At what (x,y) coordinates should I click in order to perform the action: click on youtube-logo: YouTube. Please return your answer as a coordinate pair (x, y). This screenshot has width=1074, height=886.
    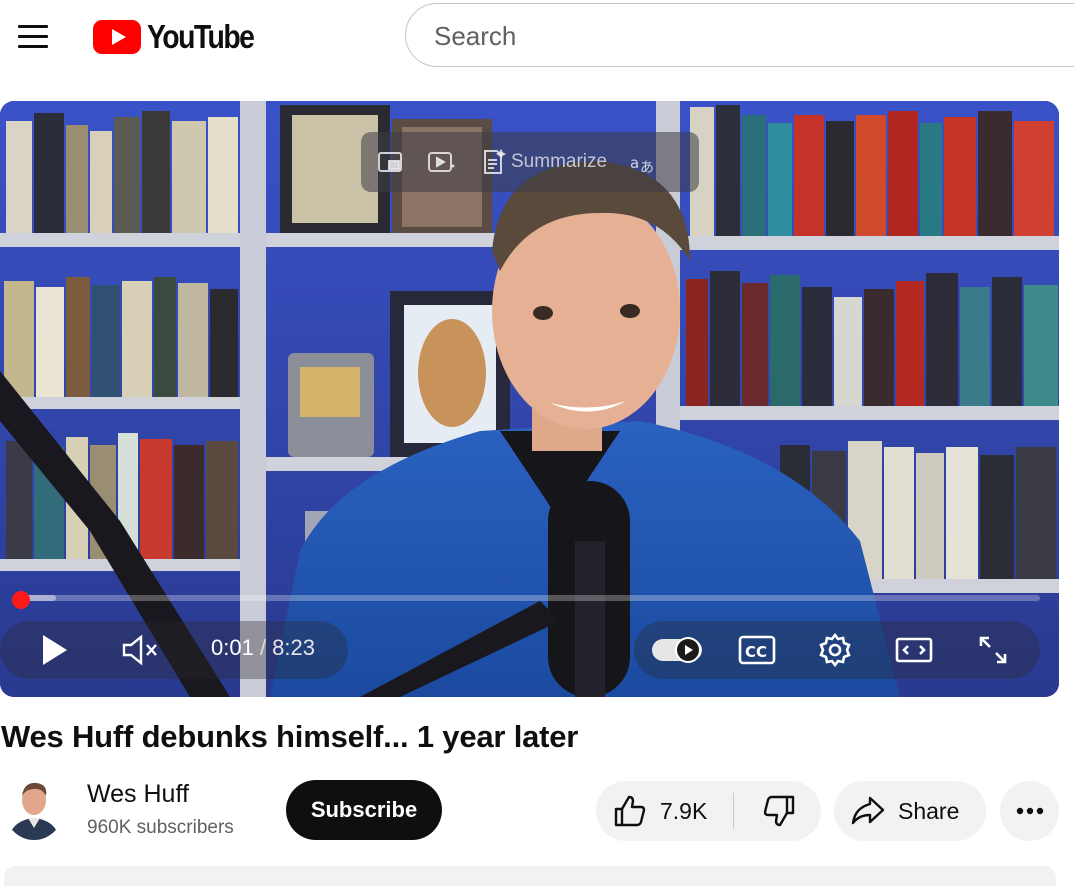
    Looking at the image, I should click on (182, 37).